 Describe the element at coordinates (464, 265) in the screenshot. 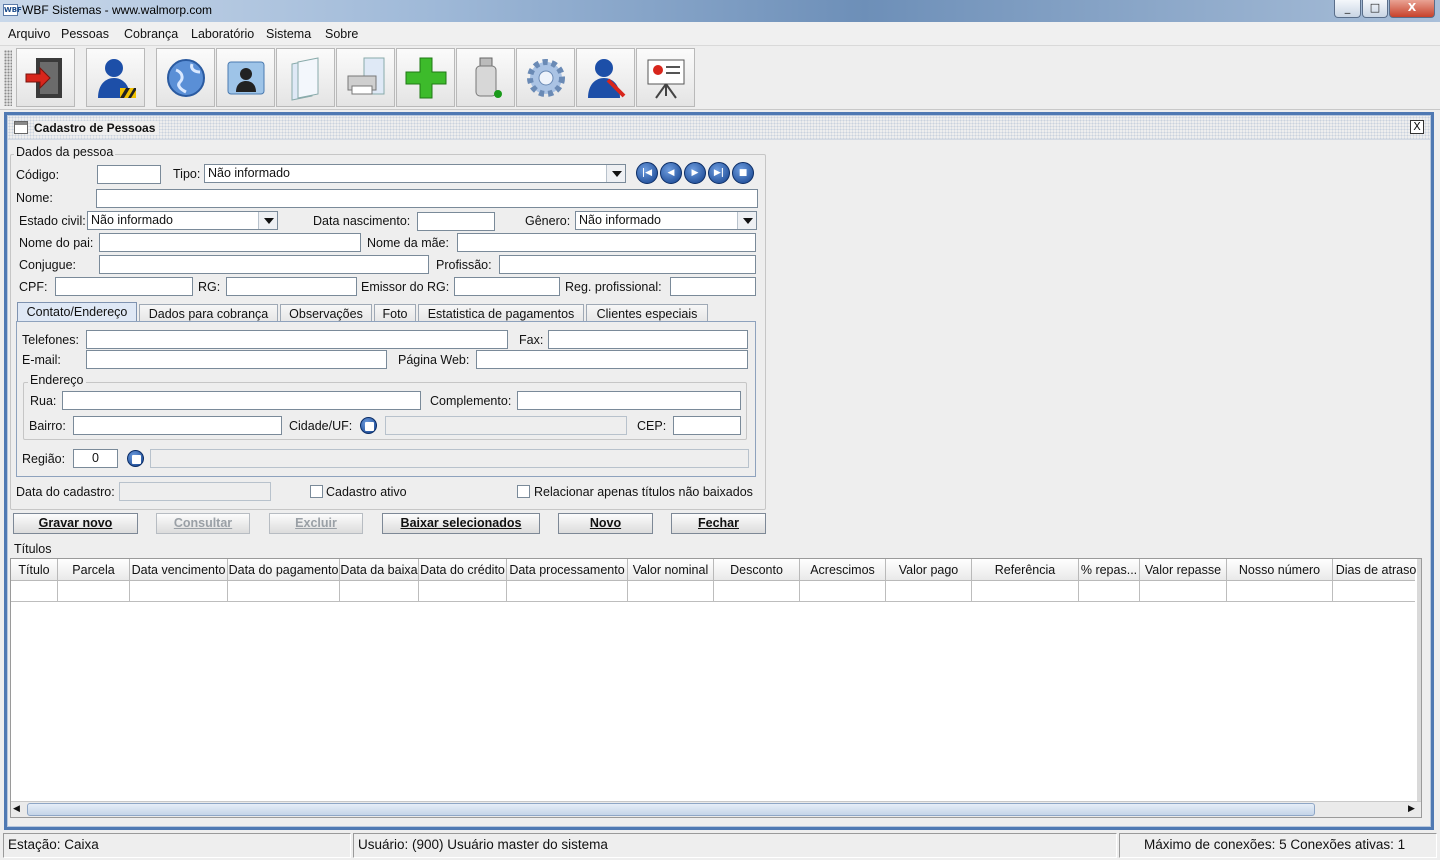

I see `profissao-label: Profissão:` at that location.